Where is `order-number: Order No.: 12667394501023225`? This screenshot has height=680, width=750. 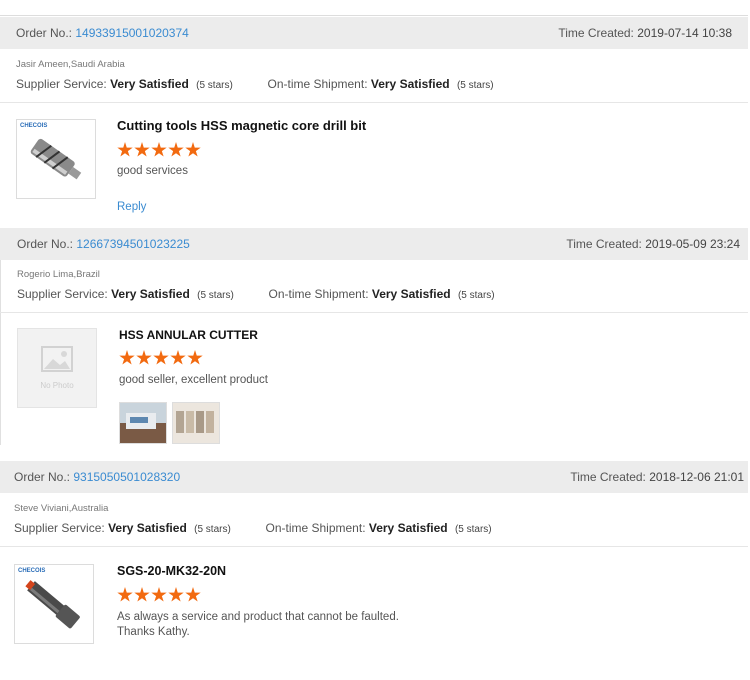 order-number: Order No.: 12667394501023225 is located at coordinates (103, 244).